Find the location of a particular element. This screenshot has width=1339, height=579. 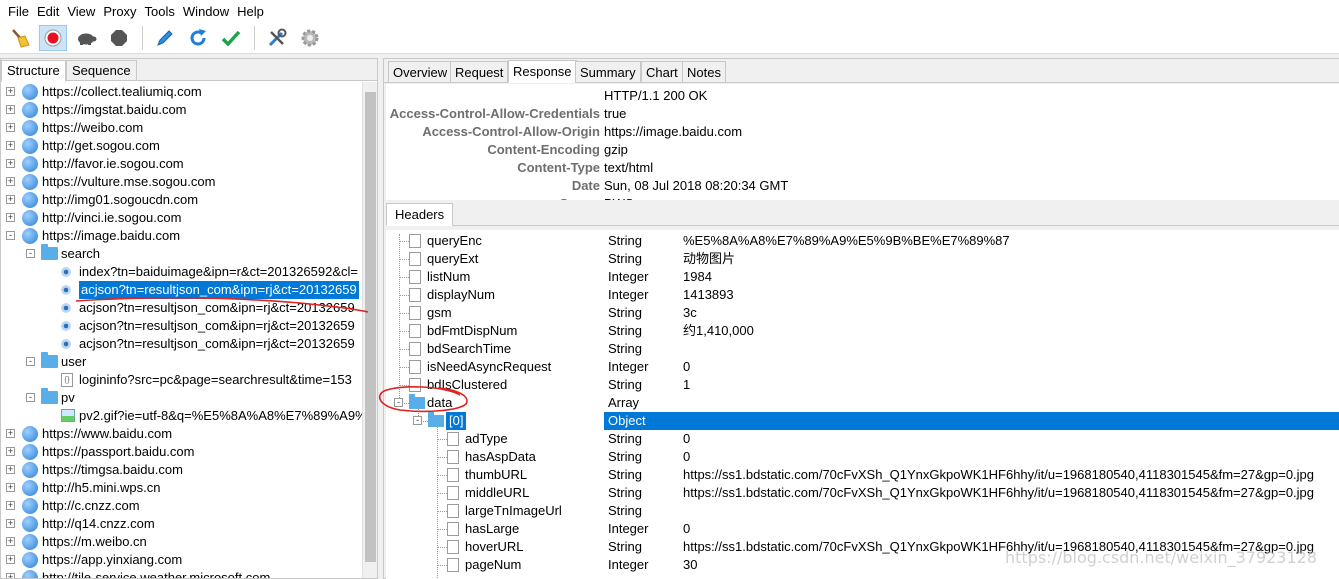

tree-host: + http://img01.sogoucdn.com is located at coordinates (182, 200).